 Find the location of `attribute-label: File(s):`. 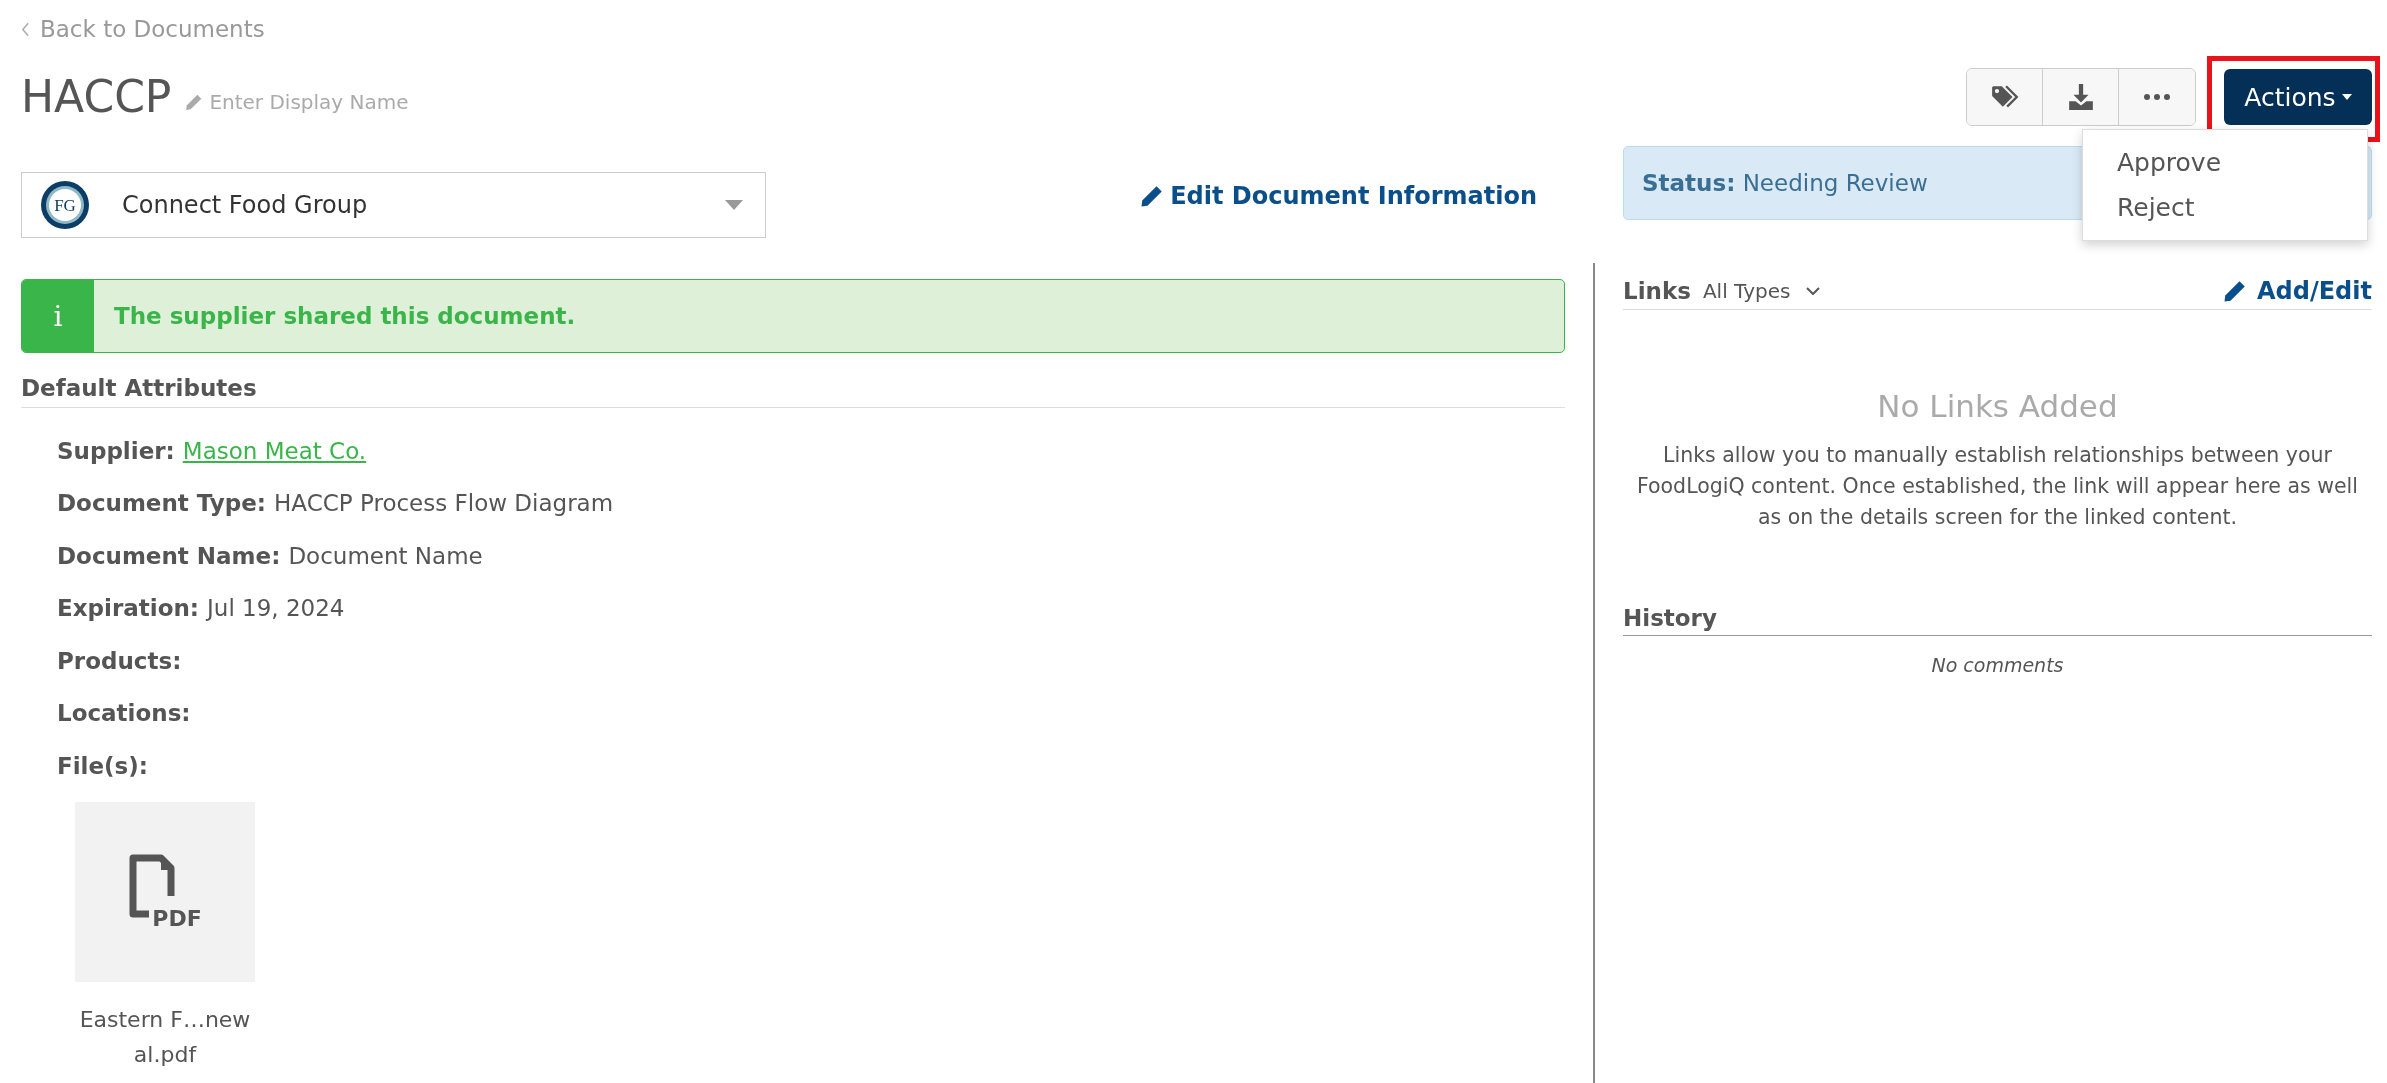

attribute-label: File(s): is located at coordinates (102, 765).